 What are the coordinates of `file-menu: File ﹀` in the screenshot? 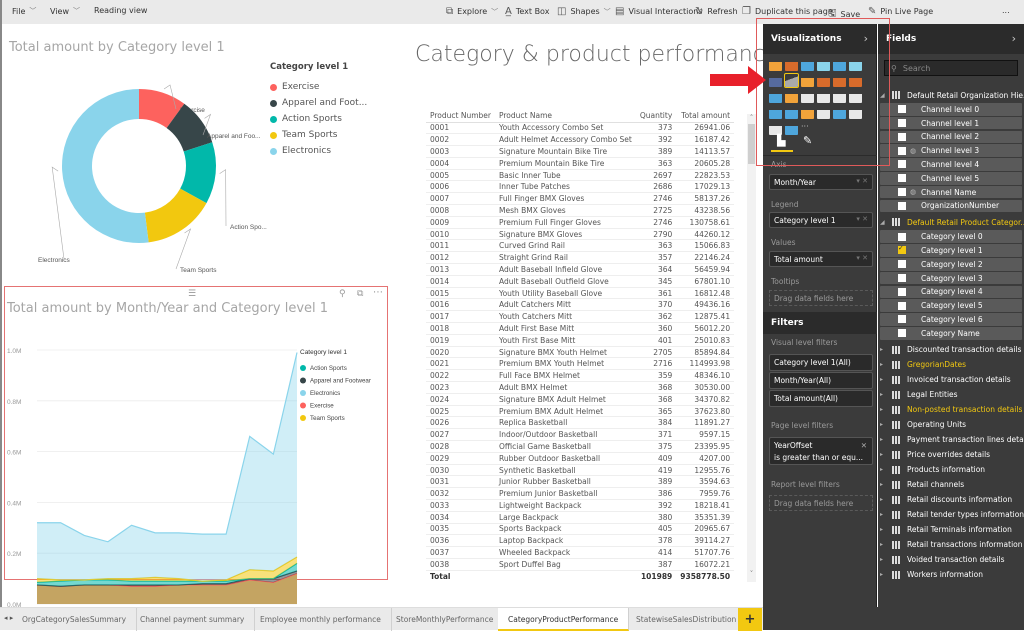 It's located at (24, 11).